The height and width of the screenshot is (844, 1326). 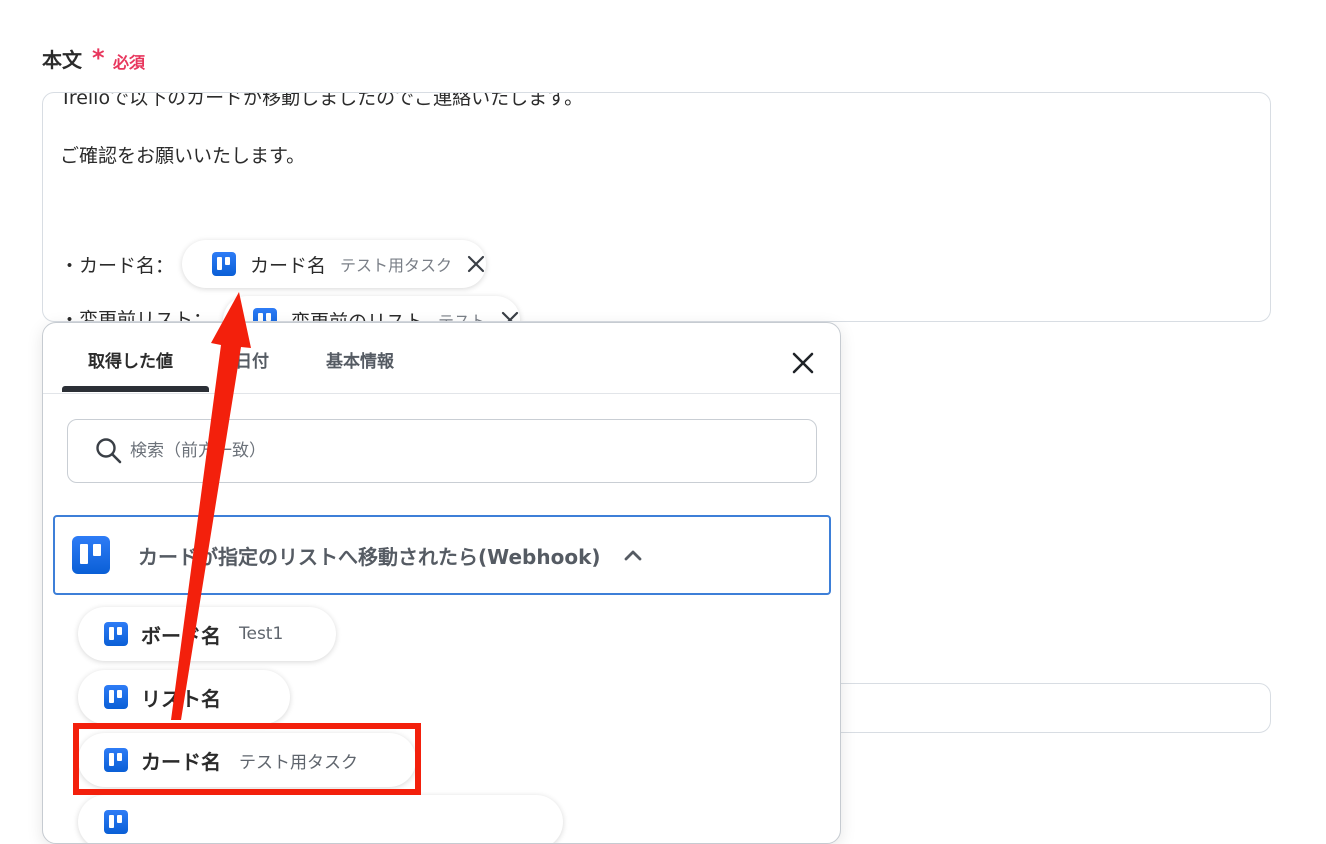 What do you see at coordinates (334, 264) in the screenshot?
I see `variable-chip-card-name: カード名 テスト用タスク` at bounding box center [334, 264].